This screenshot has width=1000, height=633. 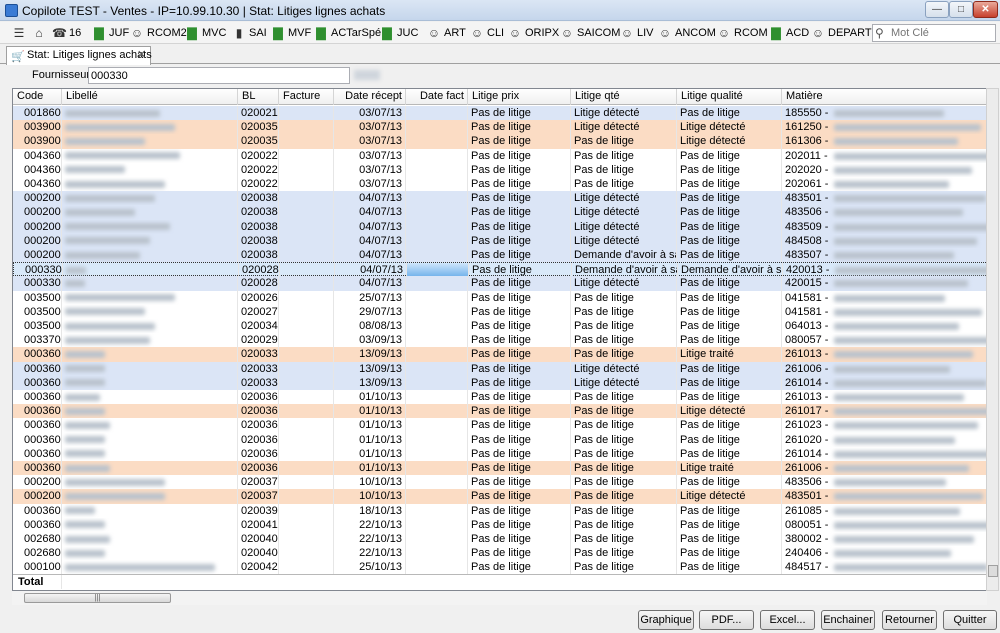 I want to click on search-input, so click(x=941, y=33).